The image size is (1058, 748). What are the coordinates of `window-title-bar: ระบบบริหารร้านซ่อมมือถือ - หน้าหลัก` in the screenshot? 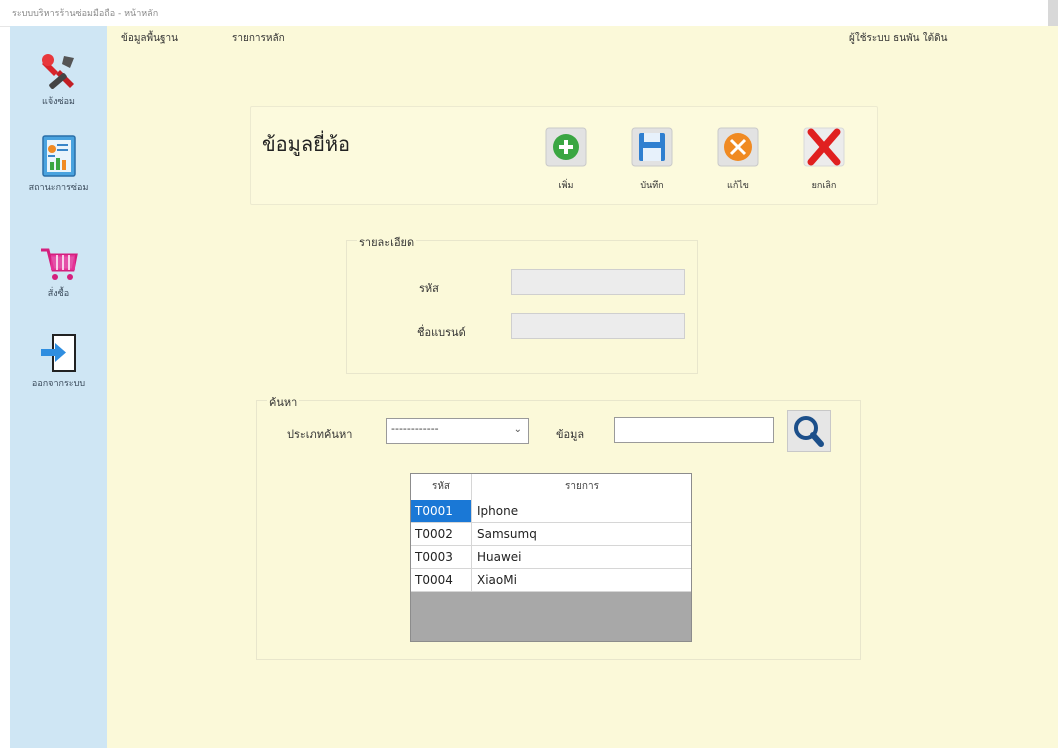 It's located at (529, 13).